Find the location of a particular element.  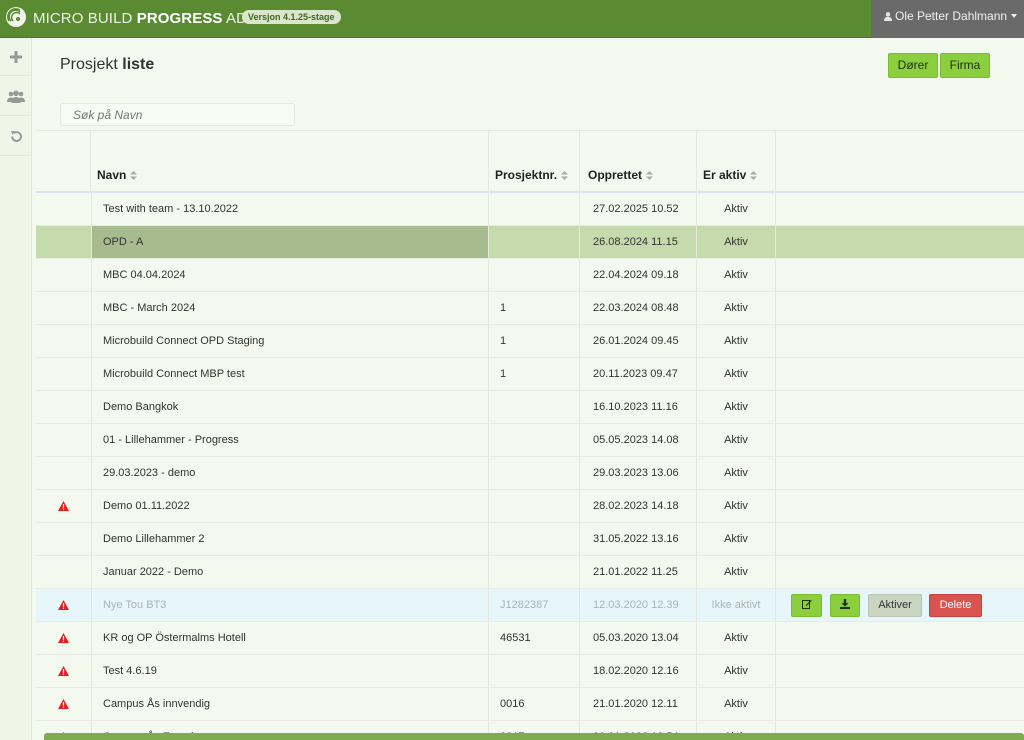

search-input is located at coordinates (177, 114).